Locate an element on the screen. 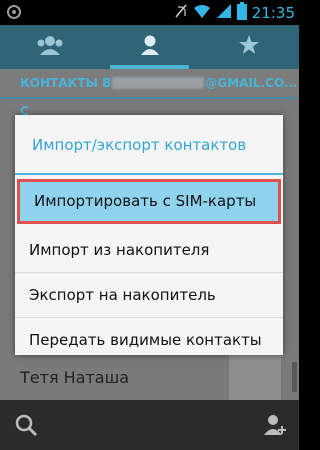 The width and height of the screenshot is (320, 450). star-icon is located at coordinates (249, 47).